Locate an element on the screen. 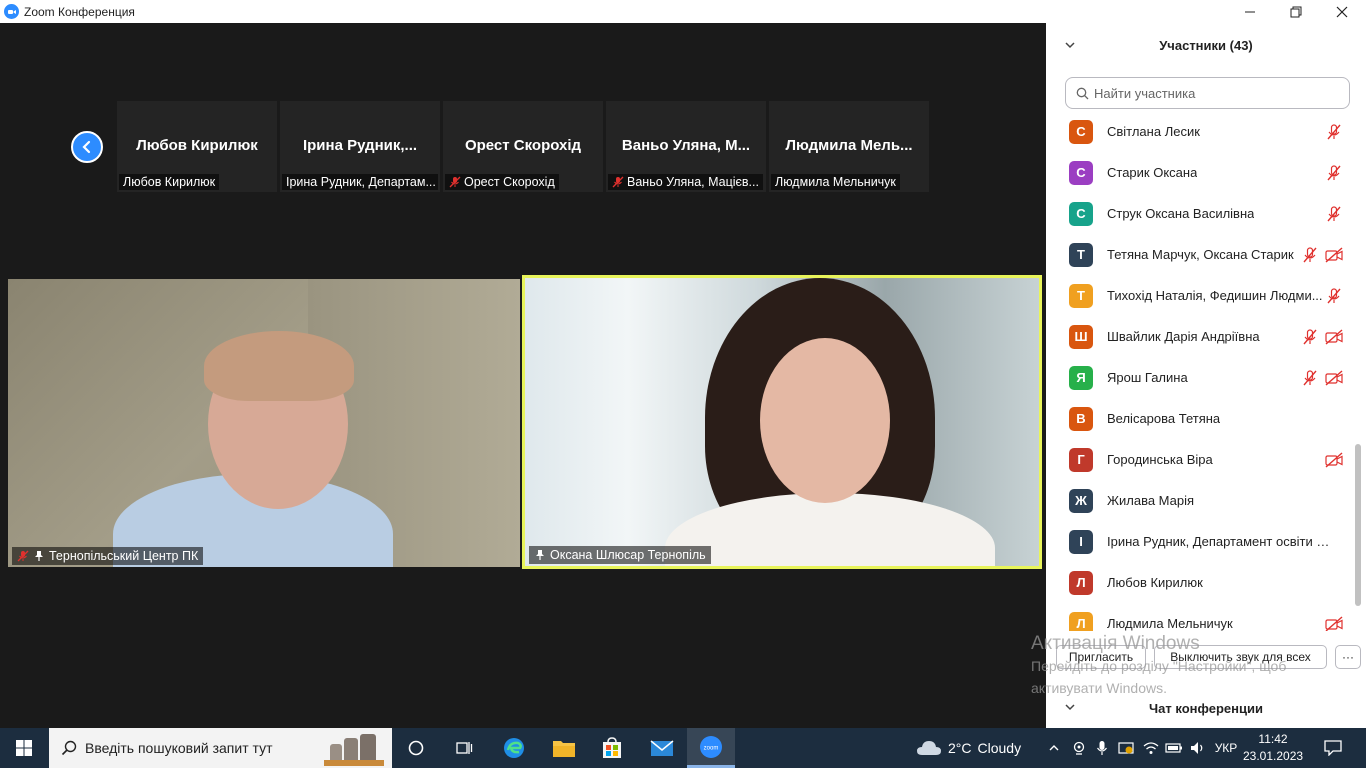  tray-security-button is located at coordinates (1126, 748).